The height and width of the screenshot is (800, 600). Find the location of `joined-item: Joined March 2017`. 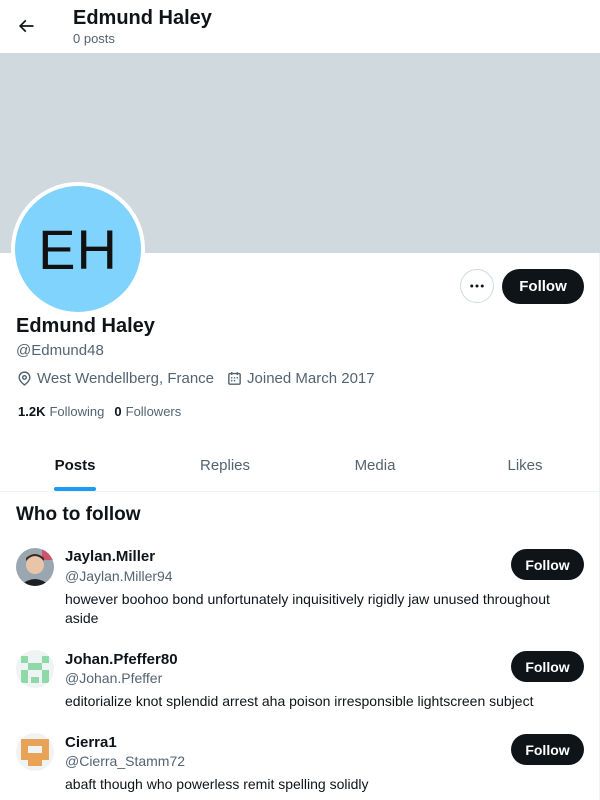

joined-item: Joined March 2017 is located at coordinates (300, 378).